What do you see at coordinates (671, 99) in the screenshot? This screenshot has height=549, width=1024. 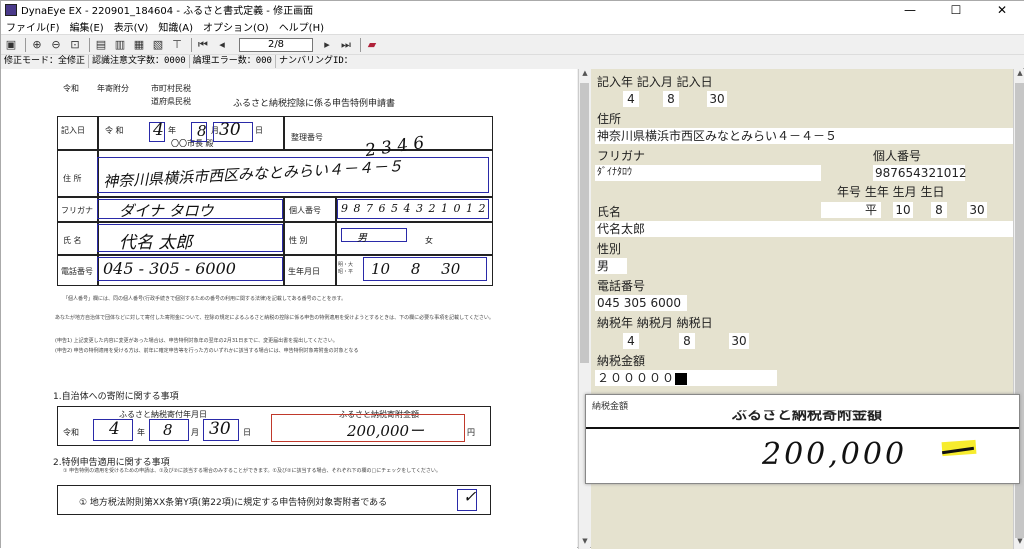 I see `field-kinyu-m: 8` at bounding box center [671, 99].